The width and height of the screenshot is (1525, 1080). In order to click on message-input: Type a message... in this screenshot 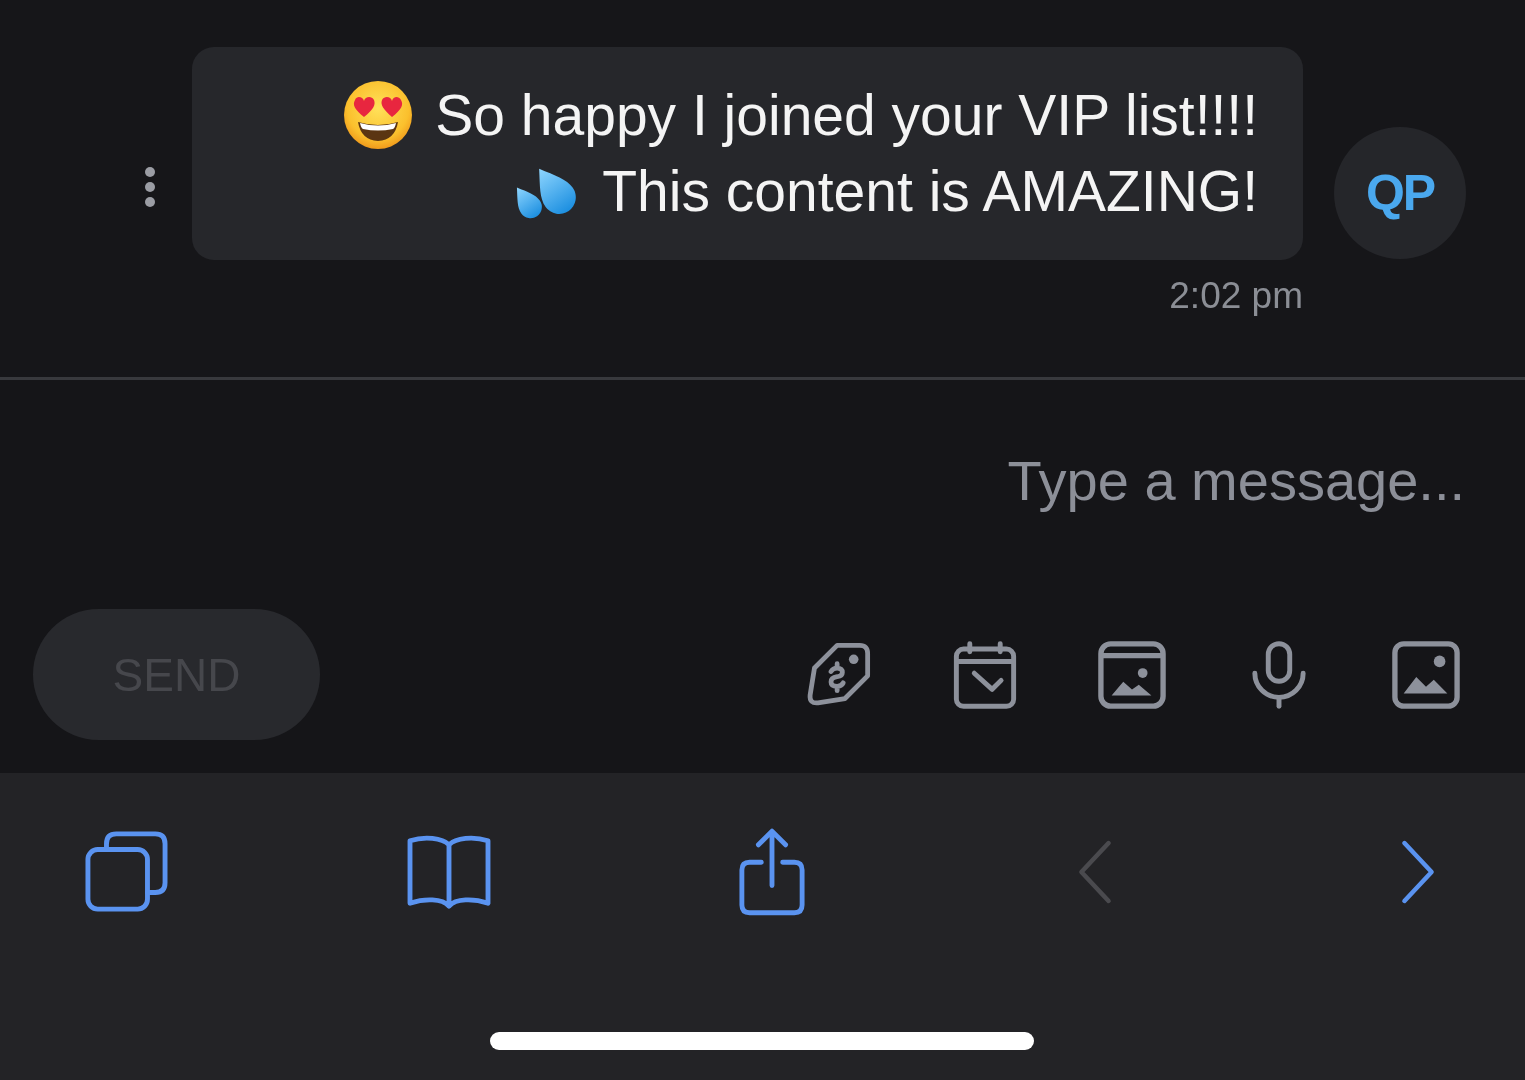, I will do `click(762, 480)`.